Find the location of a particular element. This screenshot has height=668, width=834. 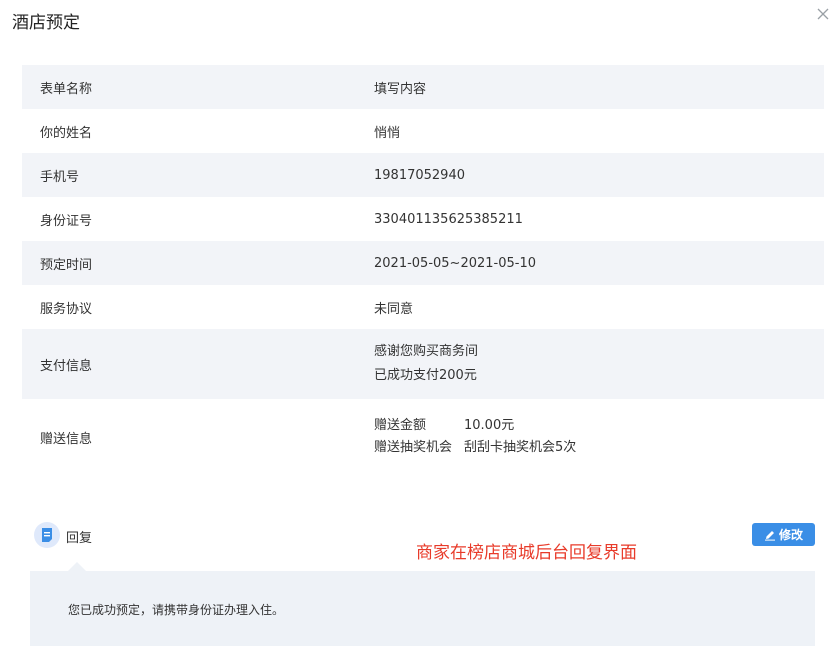

field-value: 悄悄 is located at coordinates (387, 133).